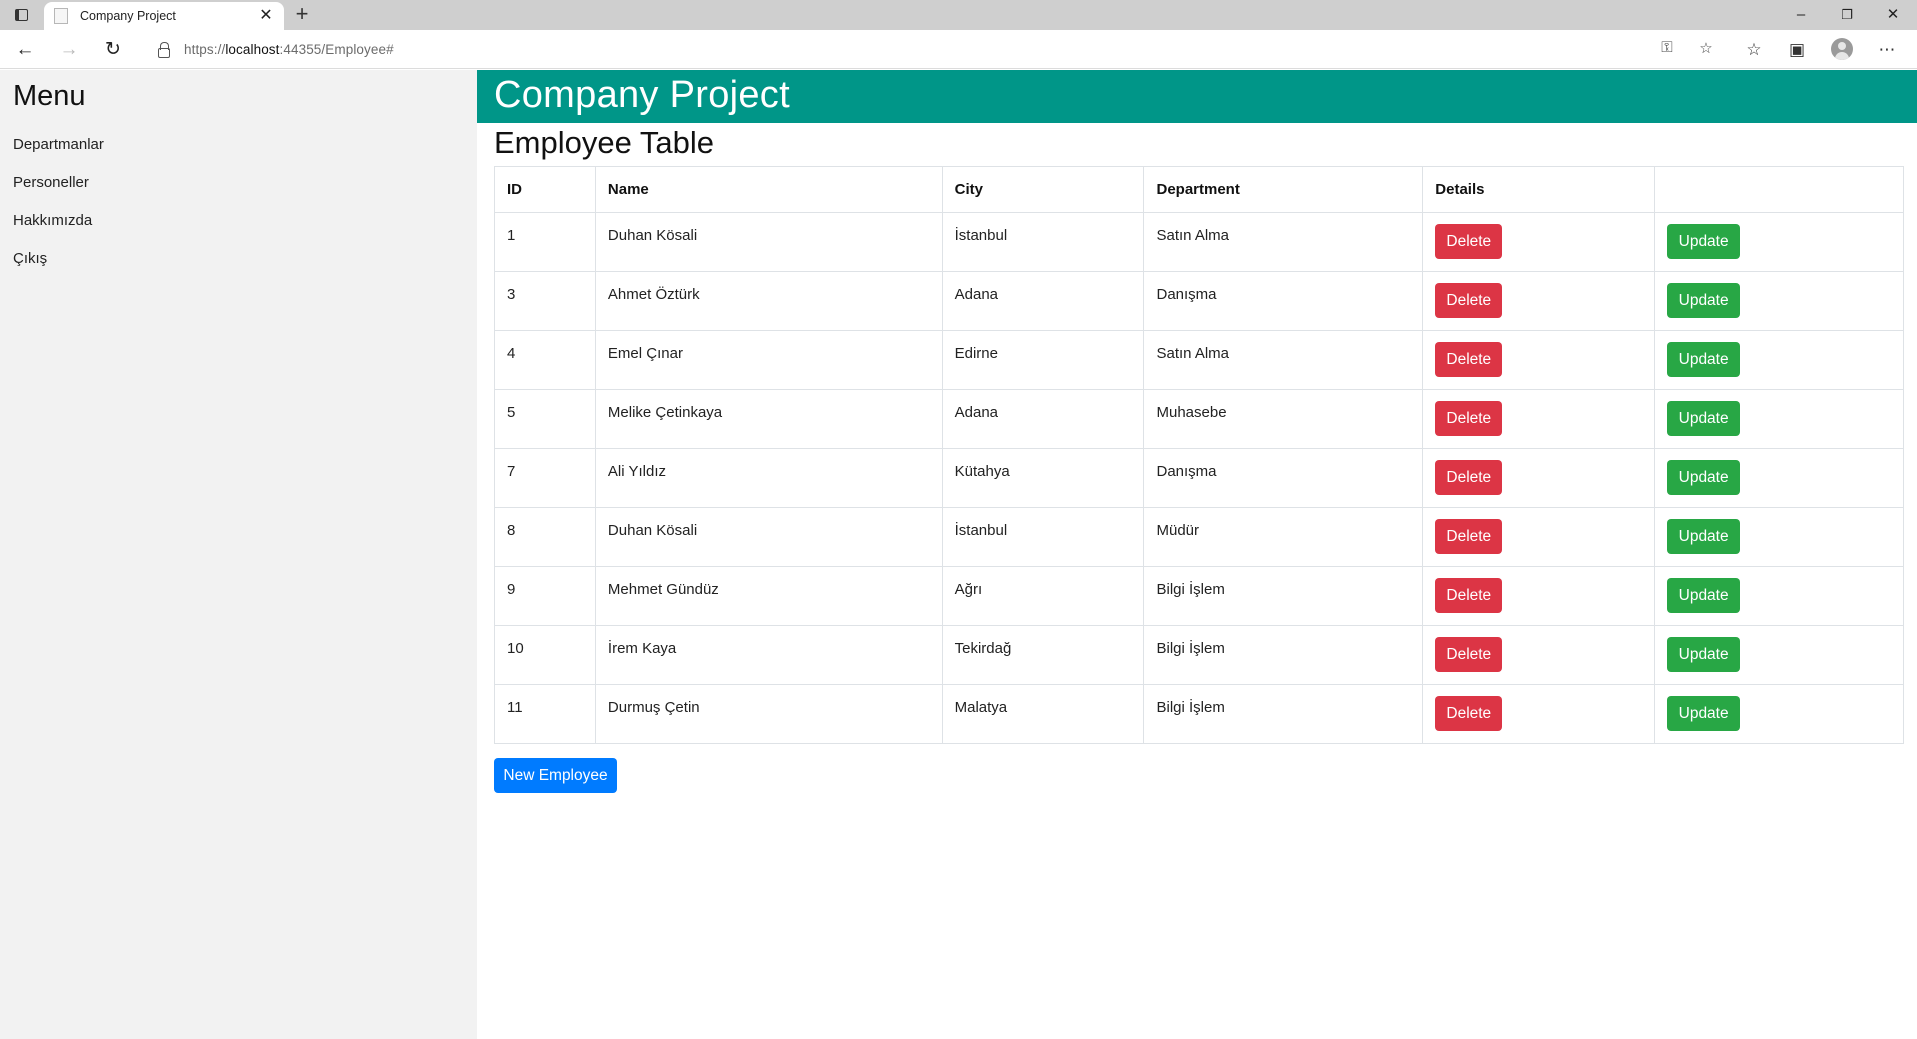 The image size is (1917, 1039). I want to click on new-employee-button: New Employee, so click(555, 775).